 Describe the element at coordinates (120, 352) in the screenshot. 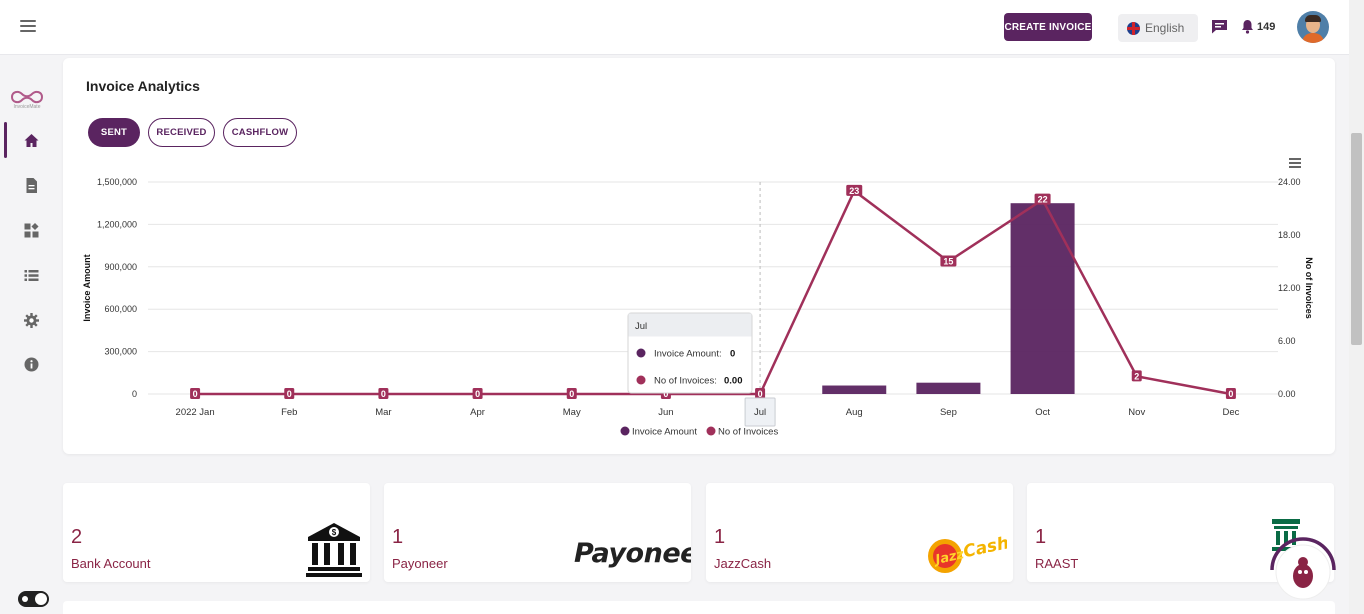

I see `y-tick-label: 300,000` at that location.